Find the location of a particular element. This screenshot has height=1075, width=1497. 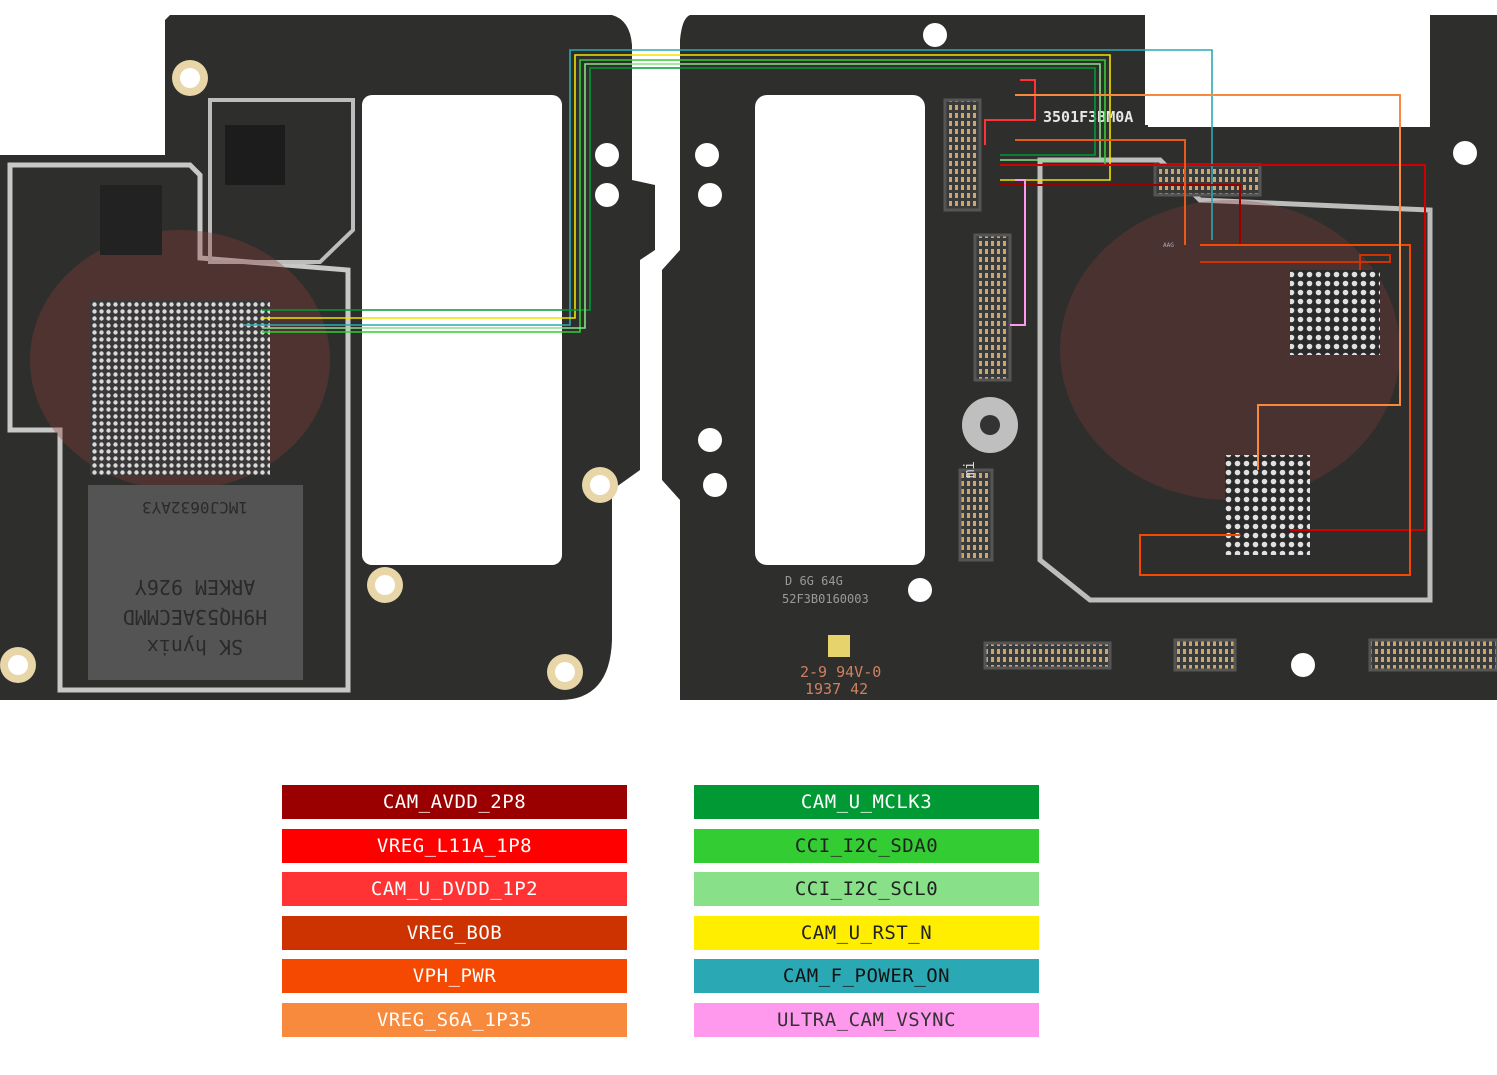

connector-top is located at coordinates (1207, 180).